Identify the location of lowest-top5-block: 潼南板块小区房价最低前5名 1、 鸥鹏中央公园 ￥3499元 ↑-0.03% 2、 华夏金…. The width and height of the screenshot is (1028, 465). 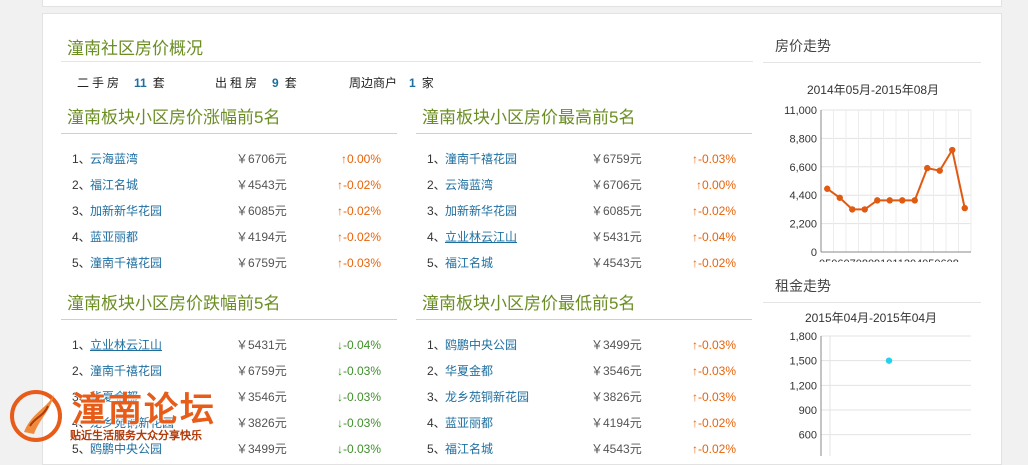
(584, 377).